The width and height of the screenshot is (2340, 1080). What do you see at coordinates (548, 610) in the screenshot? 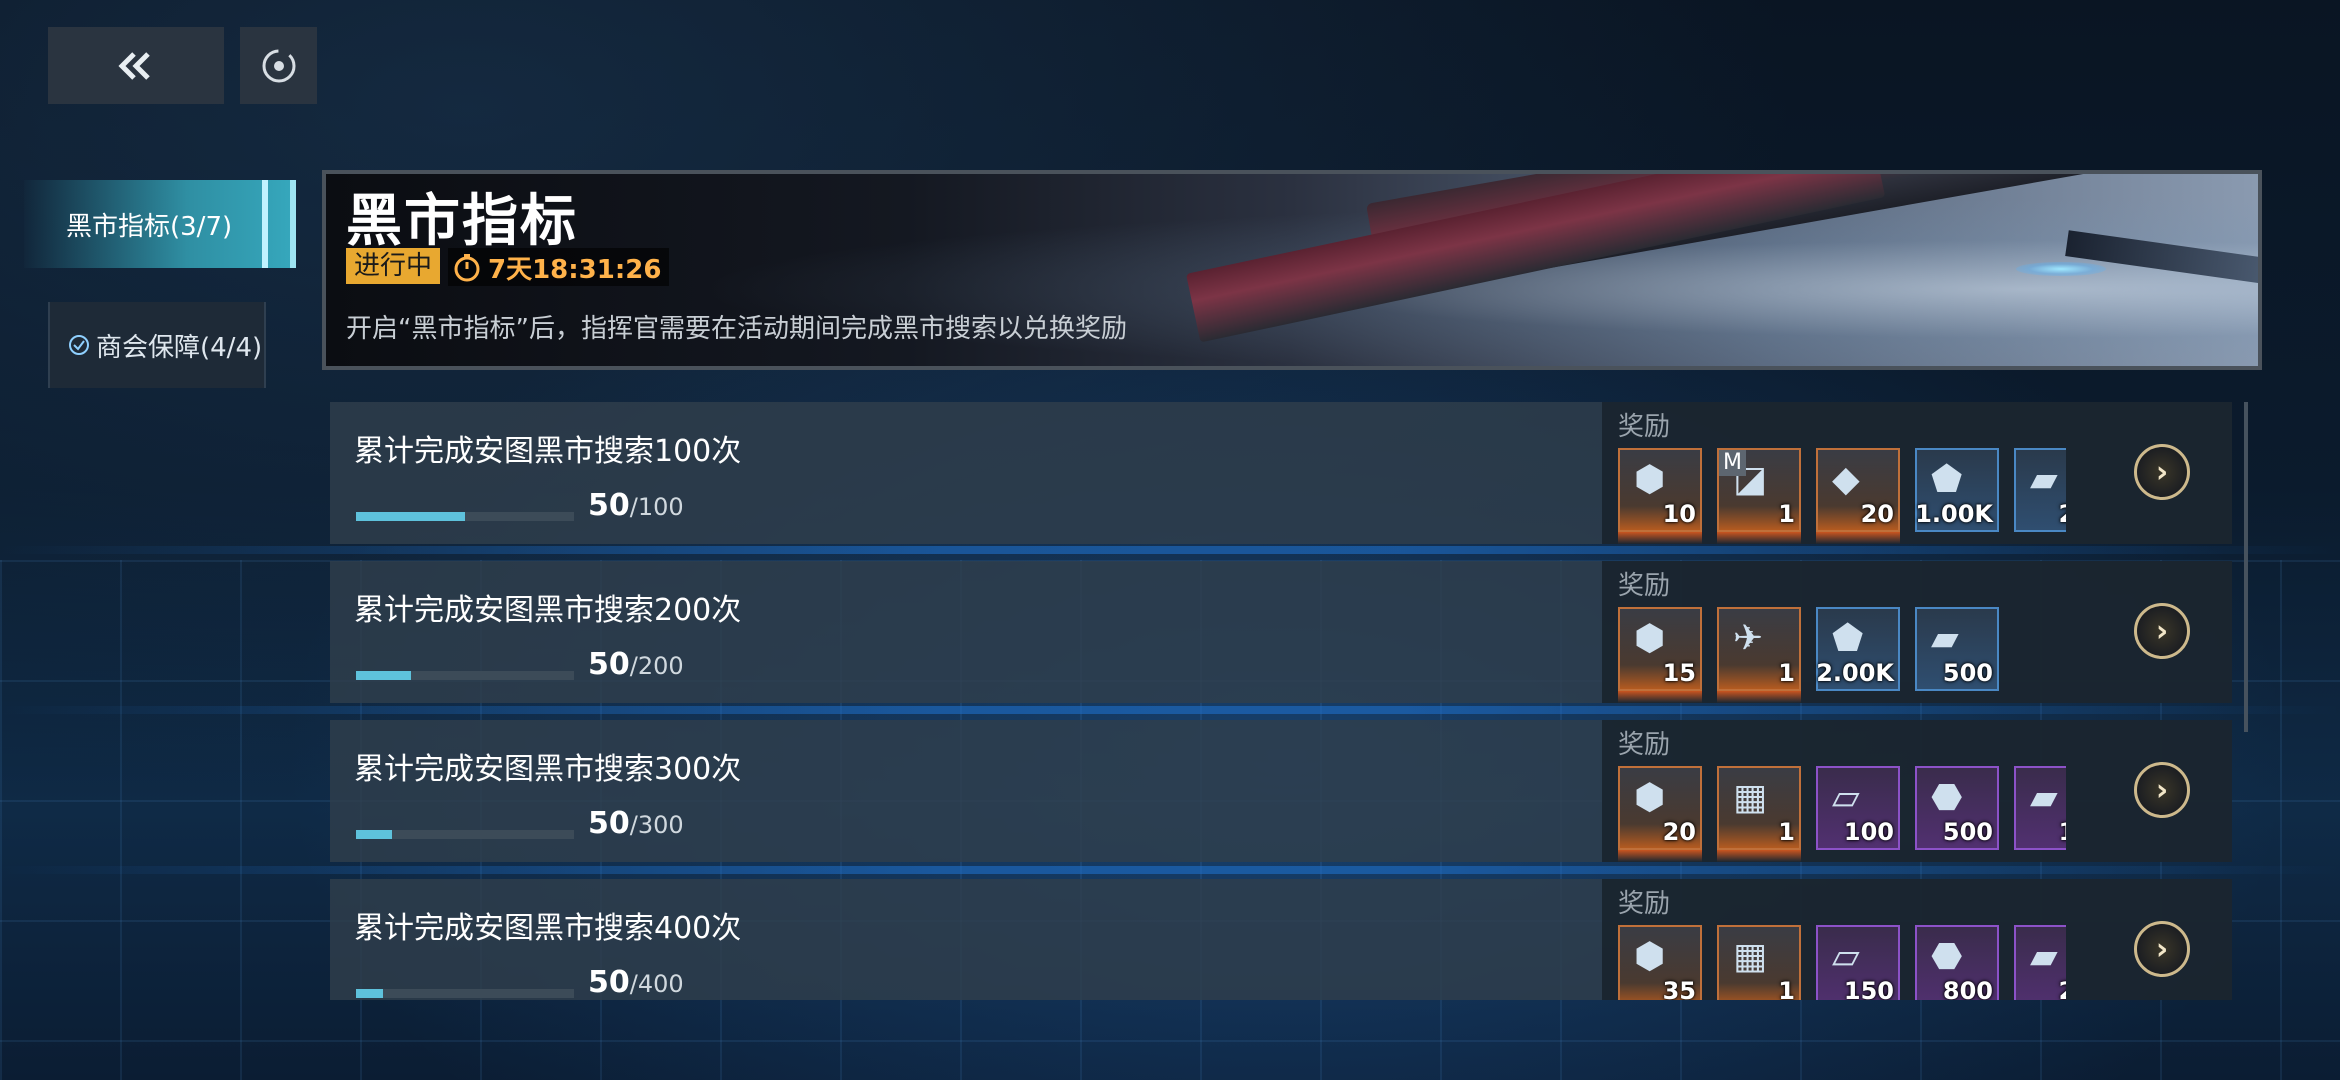
I see `task-title: 累计完成安图黑市搜索200次` at bounding box center [548, 610].